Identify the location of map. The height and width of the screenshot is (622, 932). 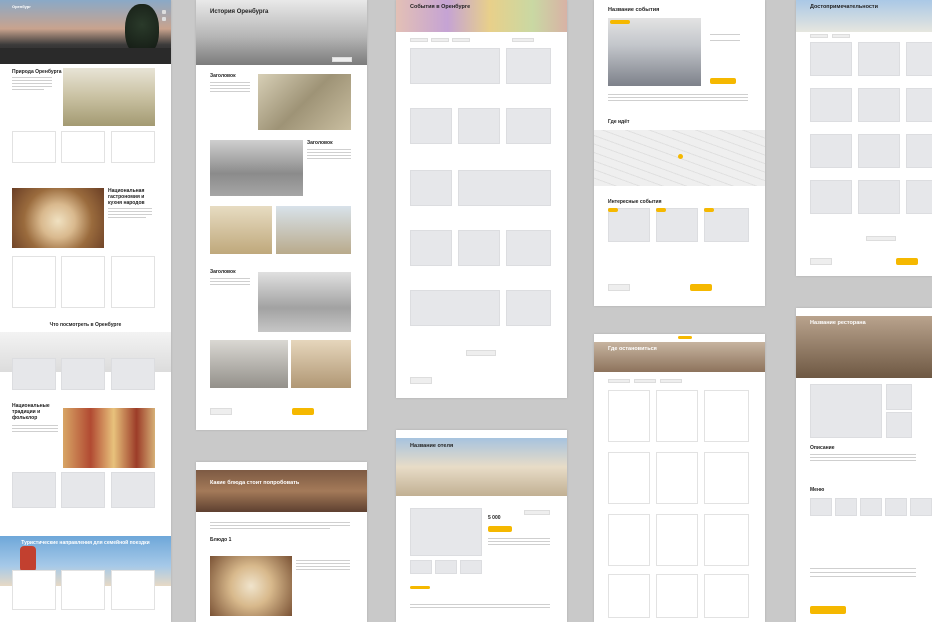
(679, 158).